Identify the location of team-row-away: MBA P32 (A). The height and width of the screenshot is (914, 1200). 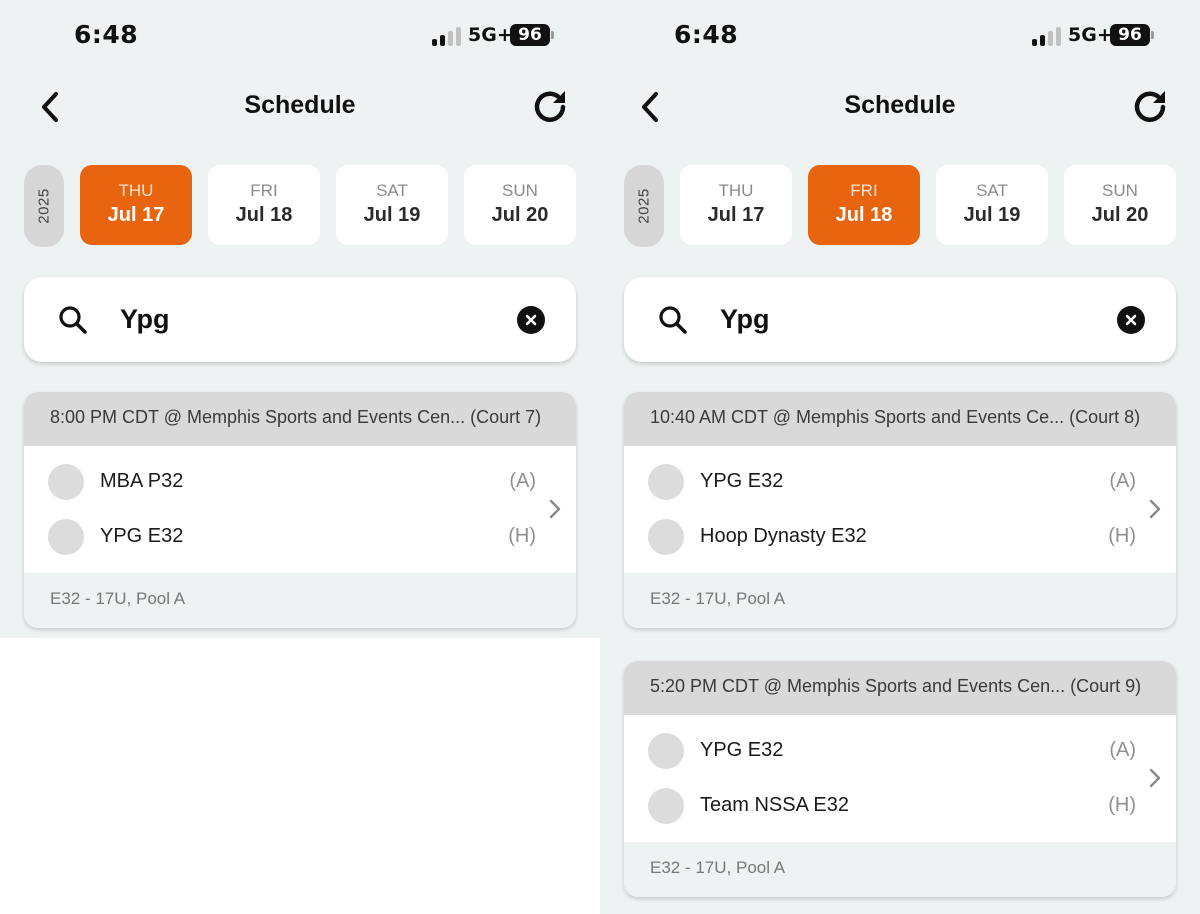
(300, 482).